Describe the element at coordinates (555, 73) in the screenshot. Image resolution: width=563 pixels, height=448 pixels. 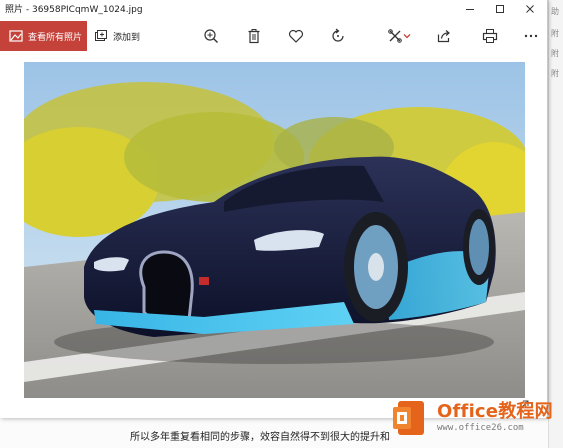
I see `side-text-4: 附` at that location.